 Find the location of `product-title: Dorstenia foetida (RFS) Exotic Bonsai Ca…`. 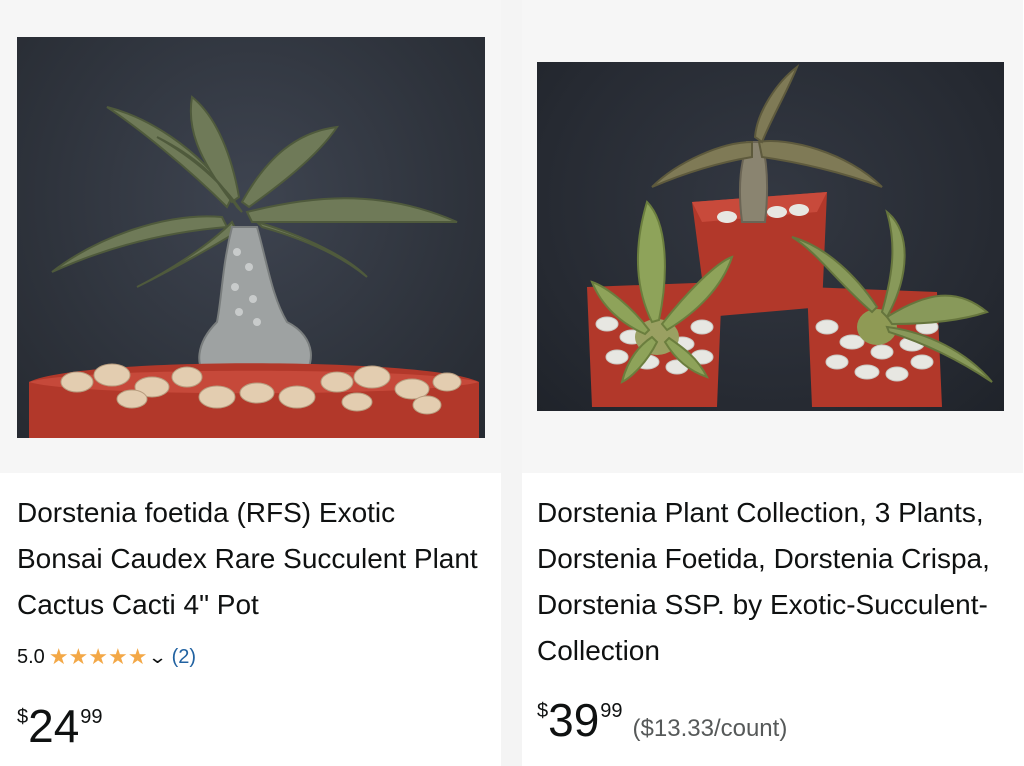

product-title: Dorstenia foetida (RFS) Exotic Bonsai Ca… is located at coordinates (252, 559).